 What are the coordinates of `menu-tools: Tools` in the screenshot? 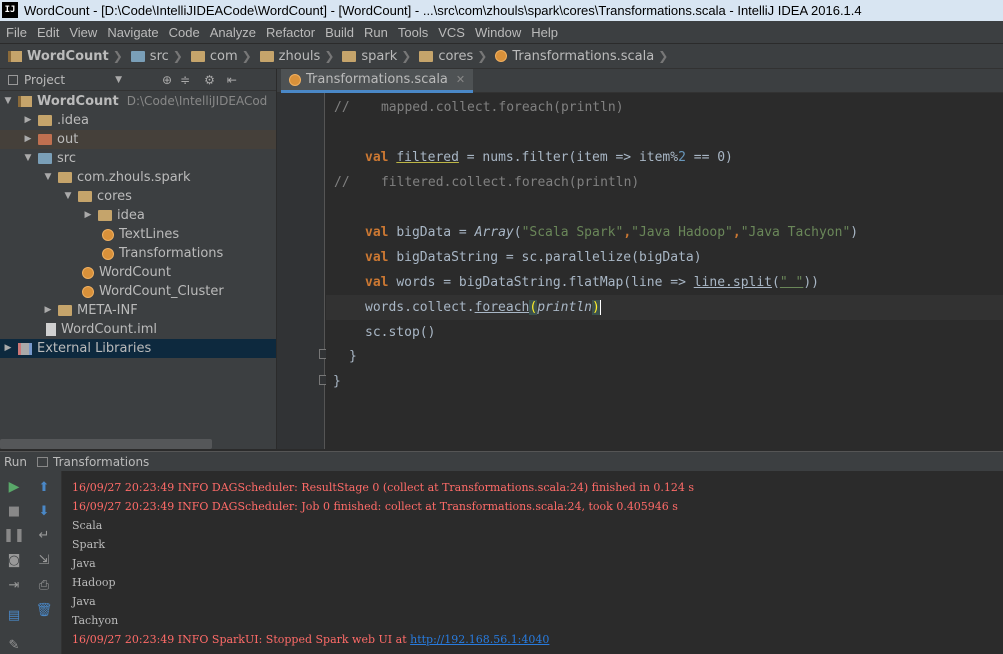 It's located at (416, 32).